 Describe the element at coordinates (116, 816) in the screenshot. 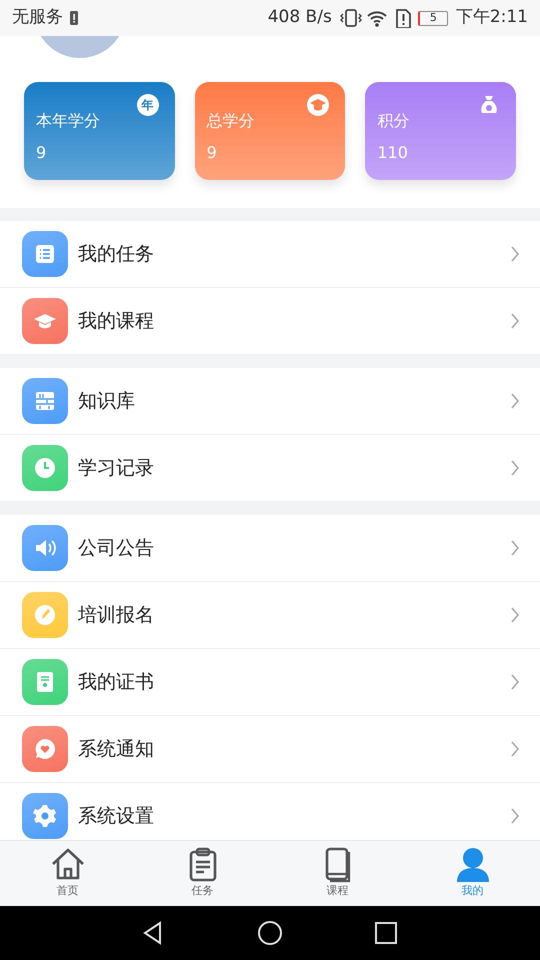

I see `menu-label: 系统设置` at that location.